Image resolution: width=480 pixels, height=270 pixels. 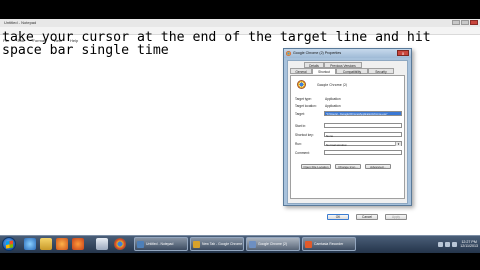 What do you see at coordinates (347, 53) in the screenshot?
I see `dialog-title-bar: Google Chrome (2) Properties x` at bounding box center [347, 53].